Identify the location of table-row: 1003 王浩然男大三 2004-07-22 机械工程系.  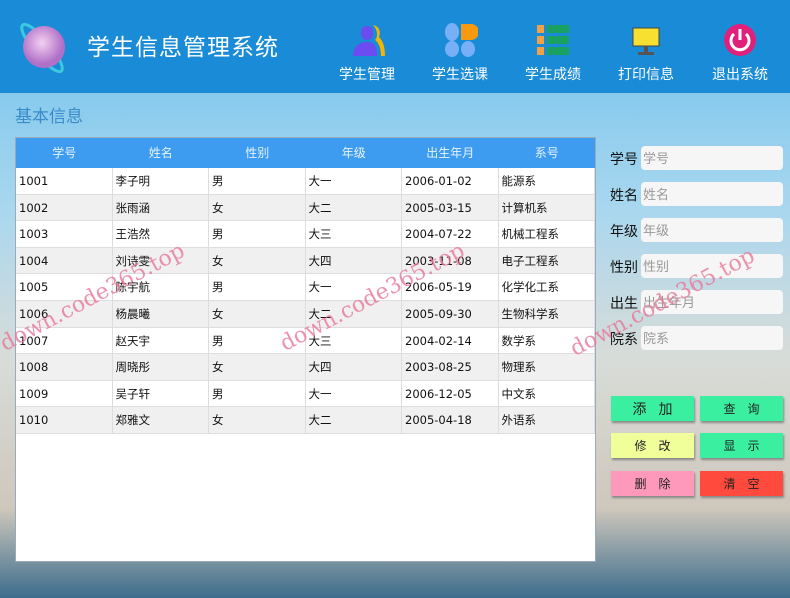
(305, 234).